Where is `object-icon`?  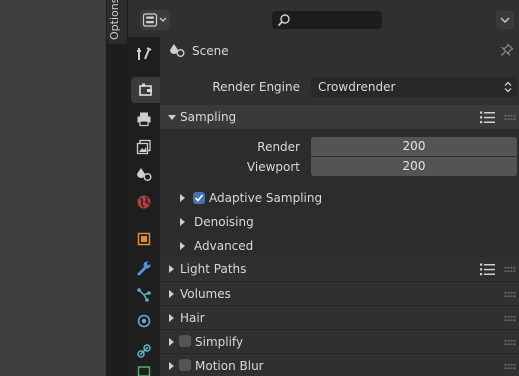
object-icon is located at coordinates (144, 239).